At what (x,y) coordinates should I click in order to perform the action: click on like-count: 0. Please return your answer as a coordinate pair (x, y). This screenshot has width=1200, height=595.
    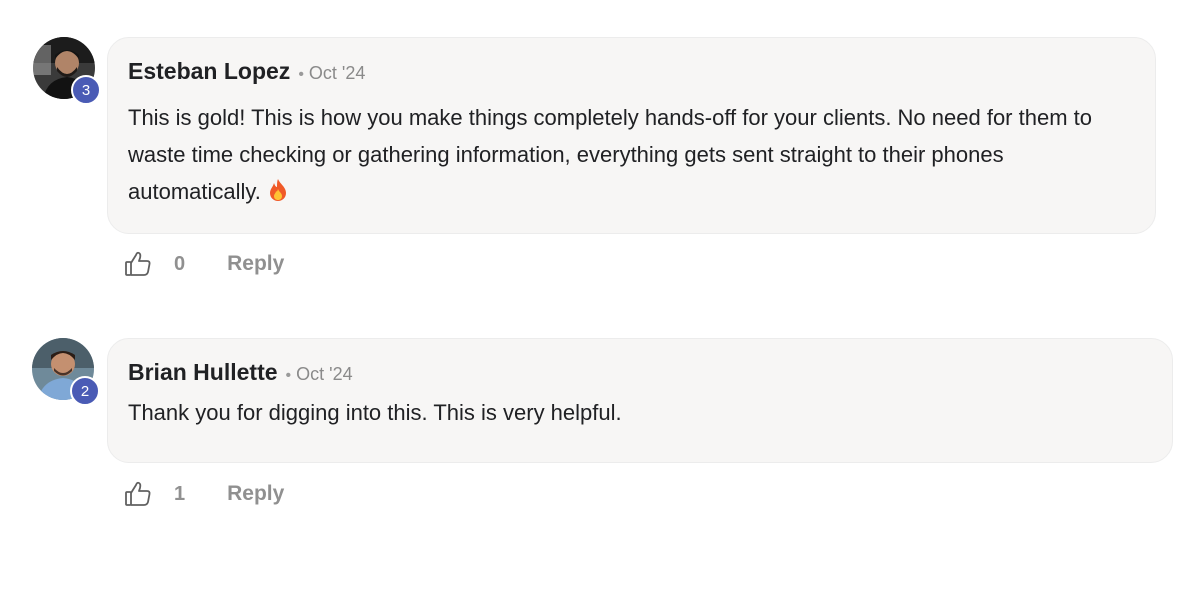
    Looking at the image, I should click on (180, 263).